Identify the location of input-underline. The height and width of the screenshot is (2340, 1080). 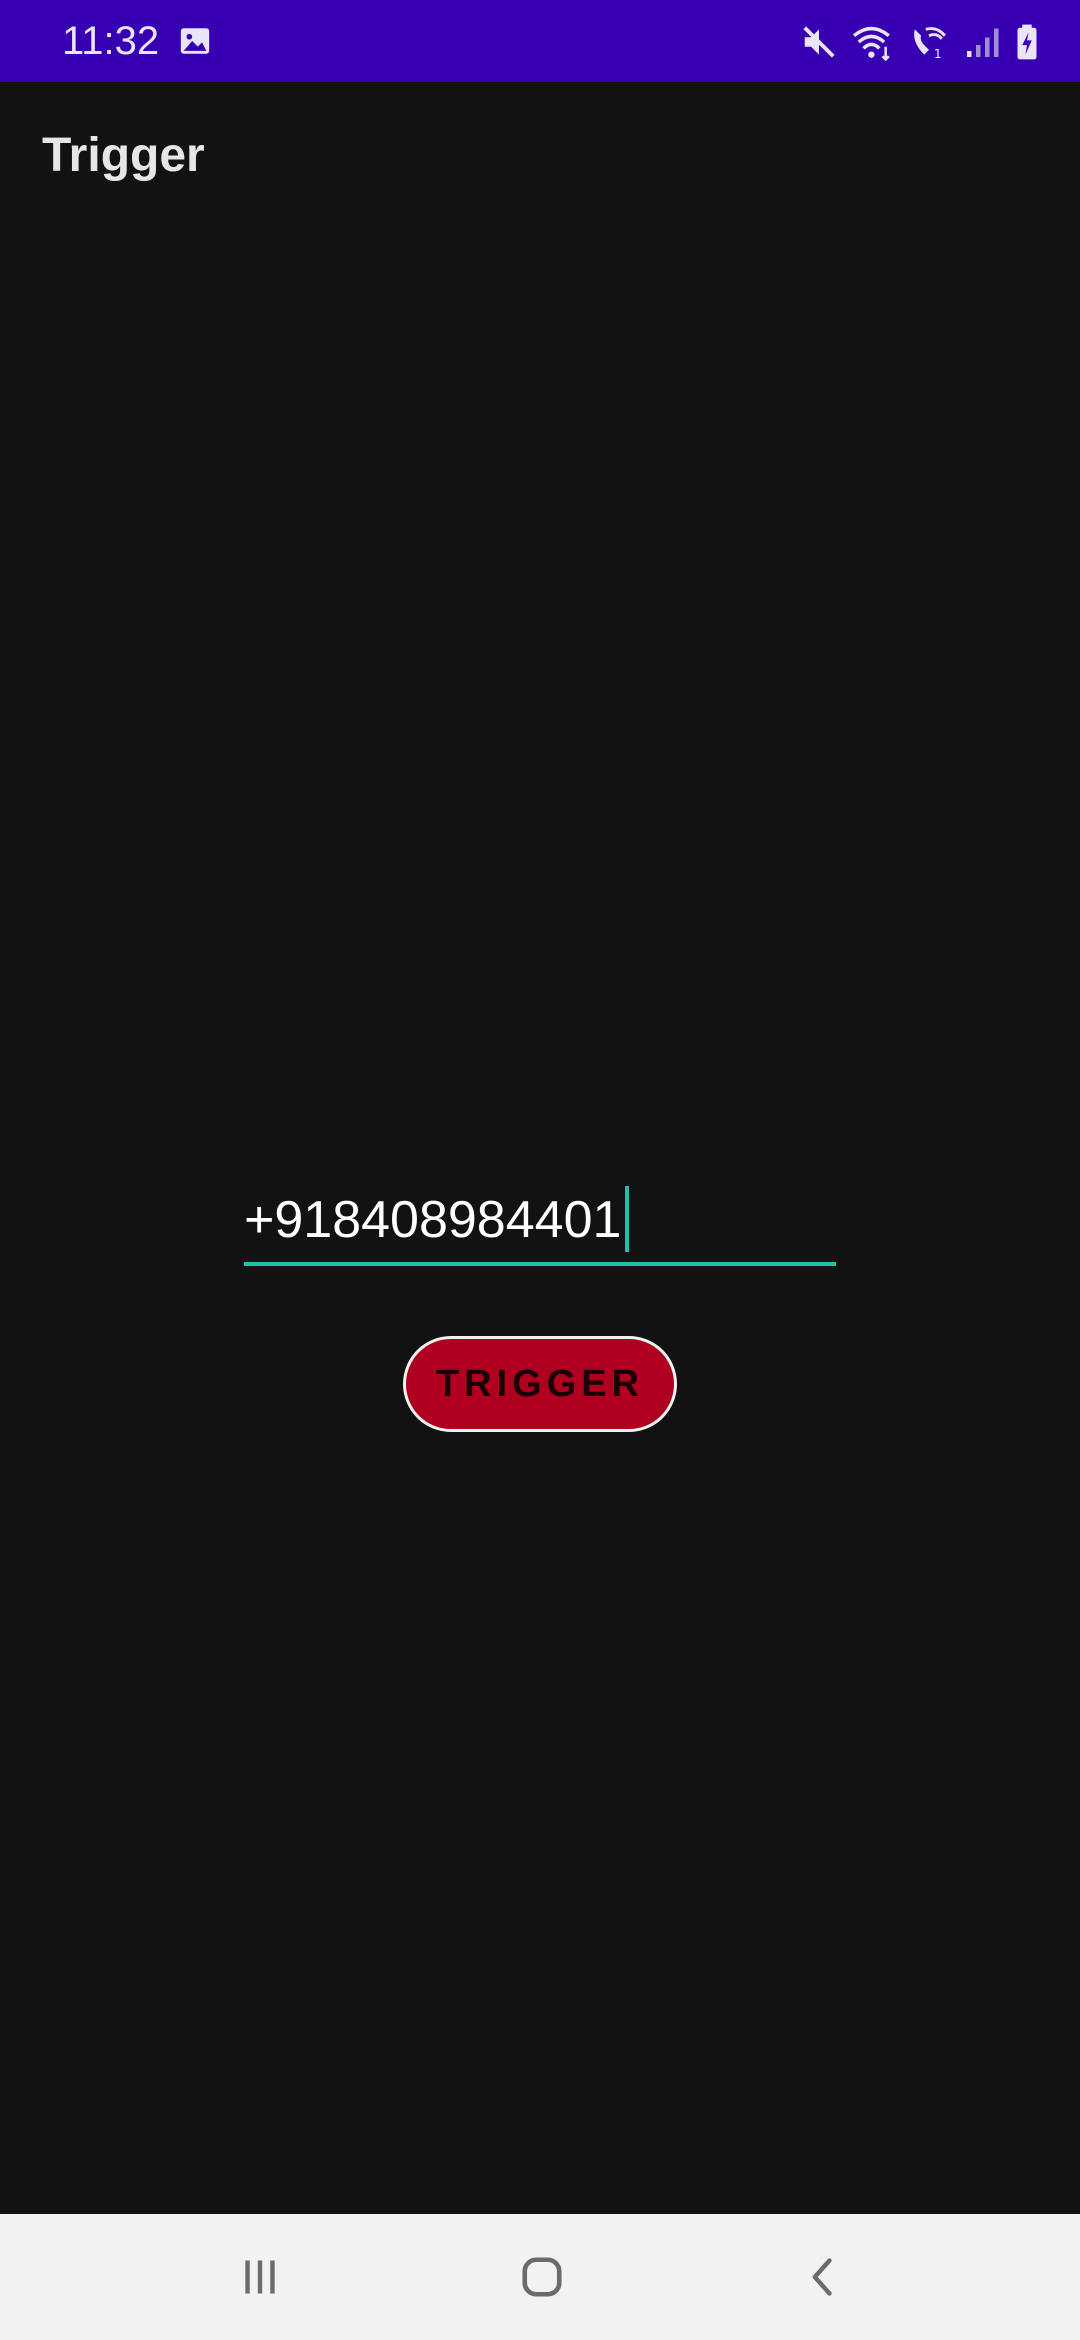
(540, 1264).